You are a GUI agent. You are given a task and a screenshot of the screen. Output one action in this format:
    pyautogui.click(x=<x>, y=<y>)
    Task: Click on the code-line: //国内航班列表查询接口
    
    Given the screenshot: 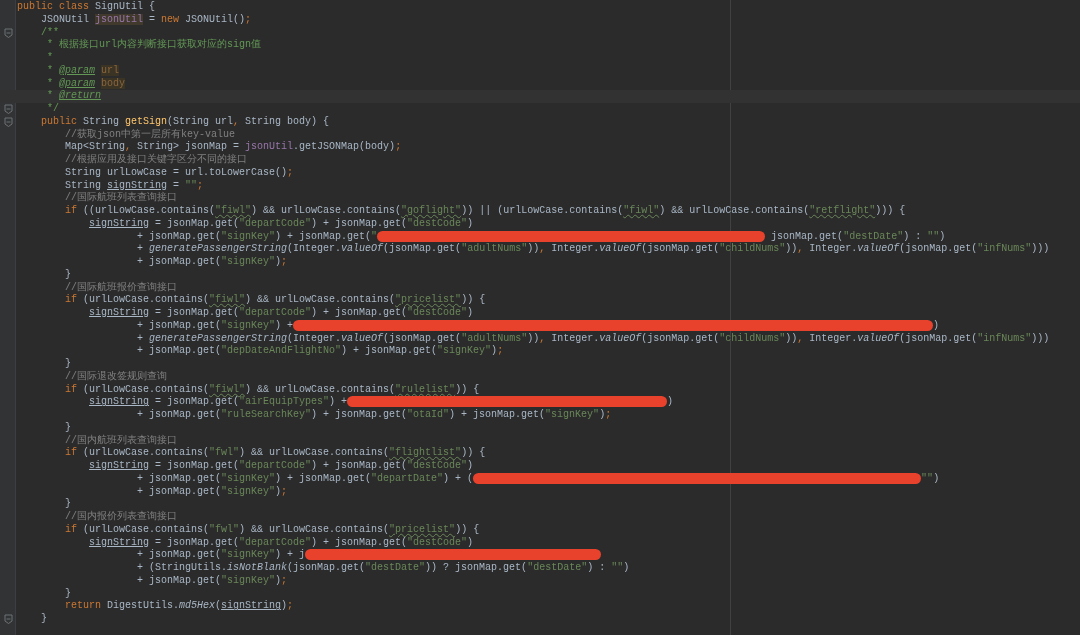 What is the action you would take?
    pyautogui.click(x=121, y=440)
    